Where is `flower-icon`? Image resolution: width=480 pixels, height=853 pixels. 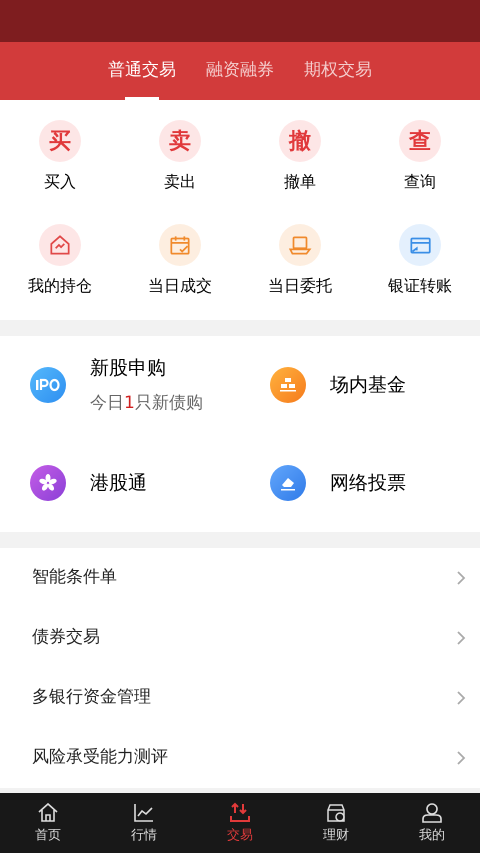 flower-icon is located at coordinates (48, 483).